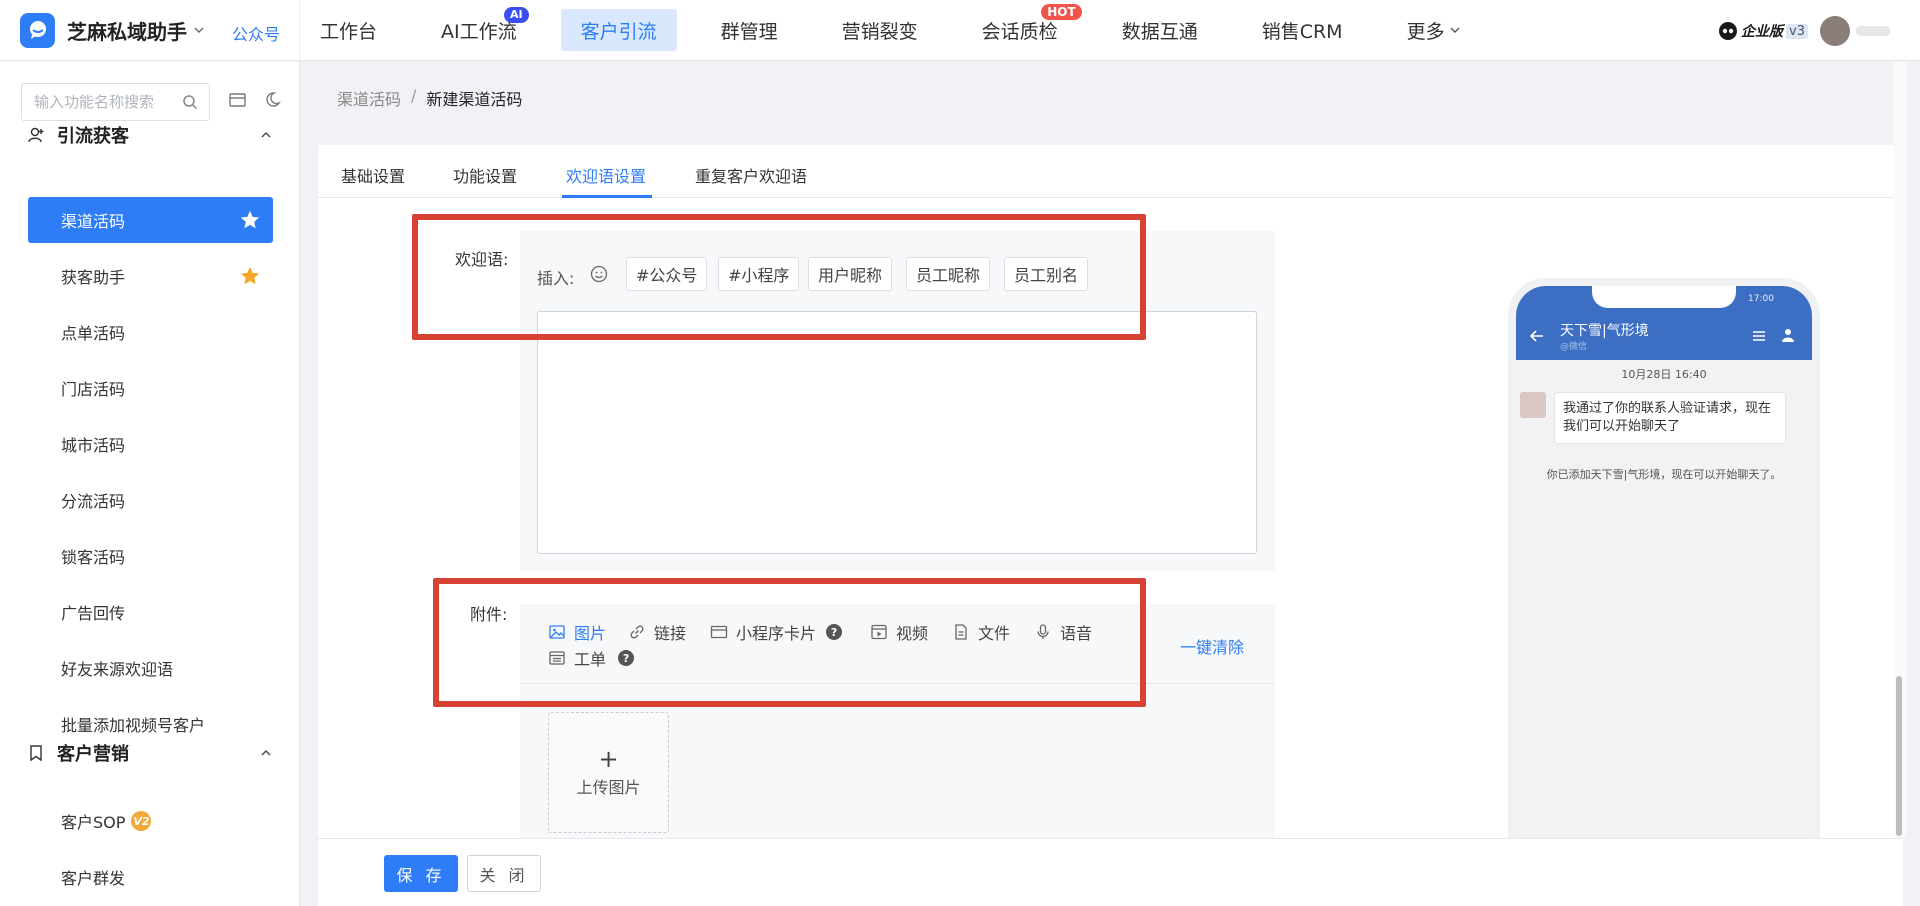 The image size is (1920, 906). Describe the element at coordinates (150, 668) in the screenshot. I see `sidebar-item-source-greeting: 好友来源欢迎语` at that location.